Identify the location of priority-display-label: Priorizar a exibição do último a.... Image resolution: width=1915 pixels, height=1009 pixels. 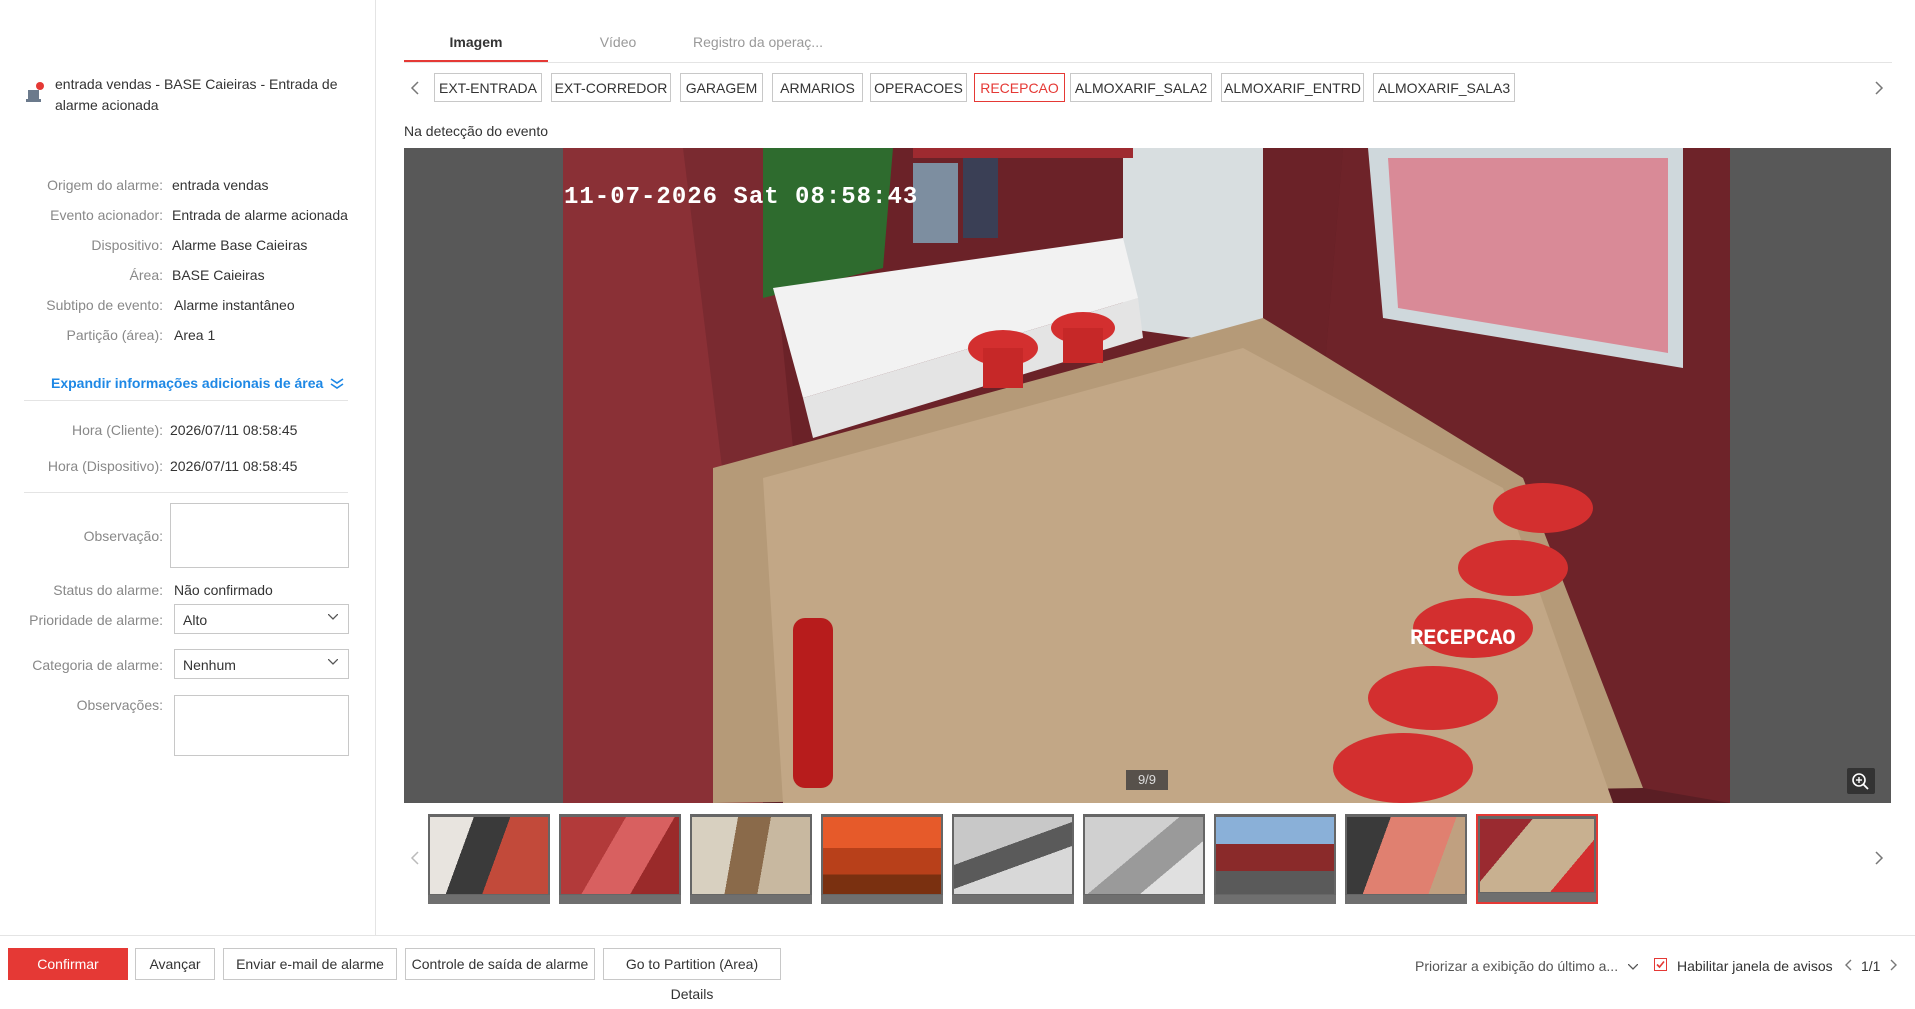
(1517, 966).